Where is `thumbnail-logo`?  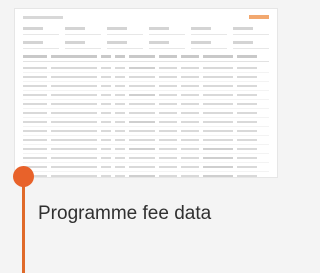 thumbnail-logo is located at coordinates (259, 17).